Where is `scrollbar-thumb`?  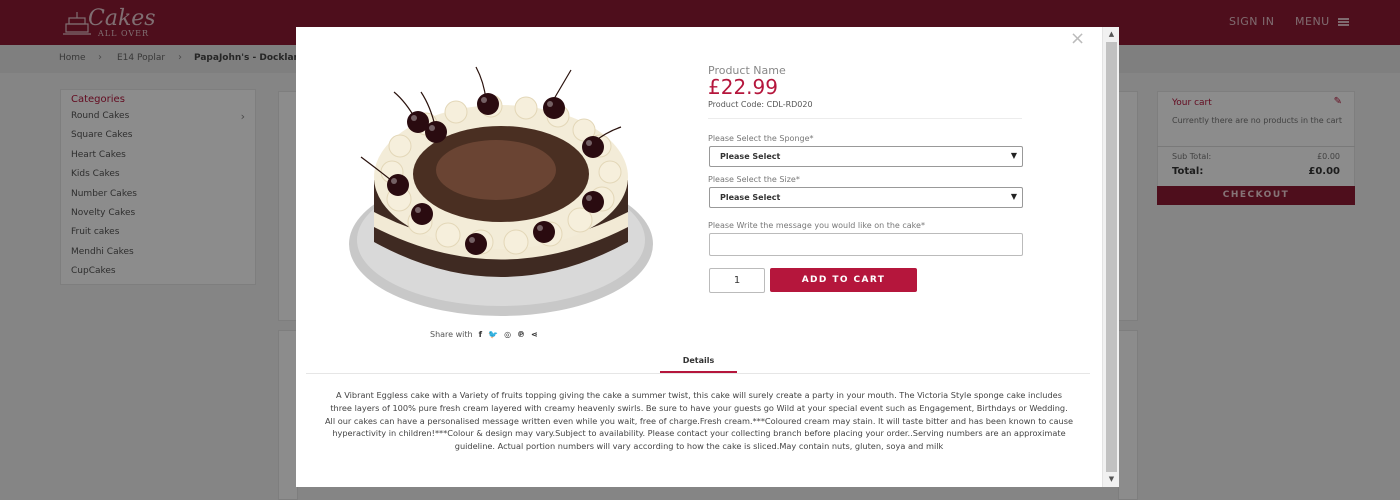 scrollbar-thumb is located at coordinates (1111, 257).